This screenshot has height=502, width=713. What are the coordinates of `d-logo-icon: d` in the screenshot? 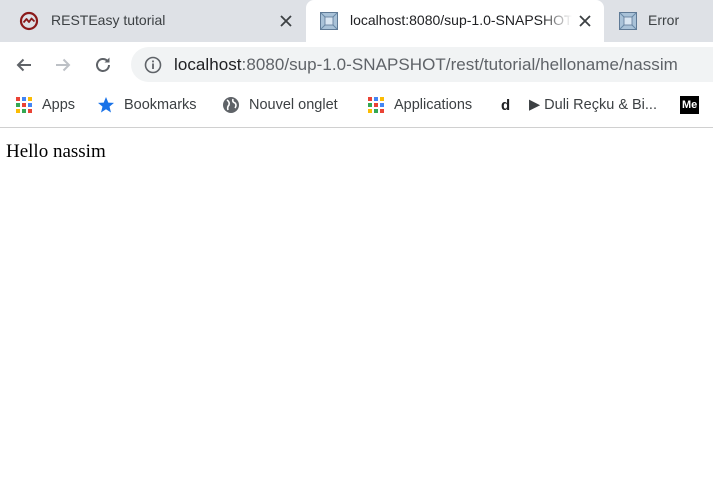 It's located at (506, 105).